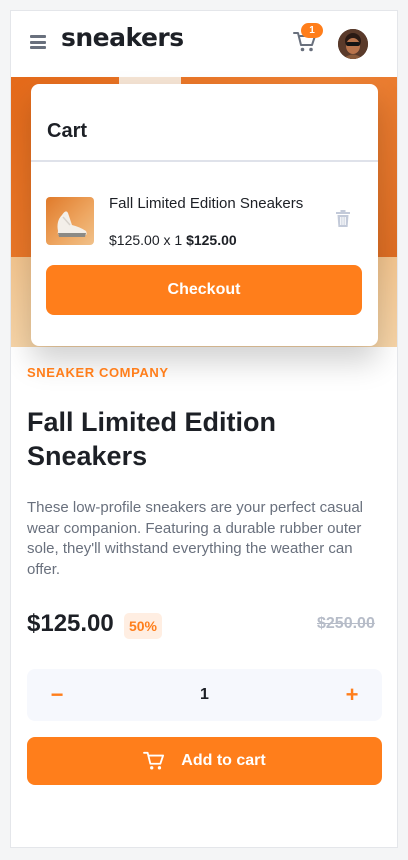 This screenshot has width=408, height=860. What do you see at coordinates (98, 372) in the screenshot?
I see `company-label: SNEAKER COMPANY` at bounding box center [98, 372].